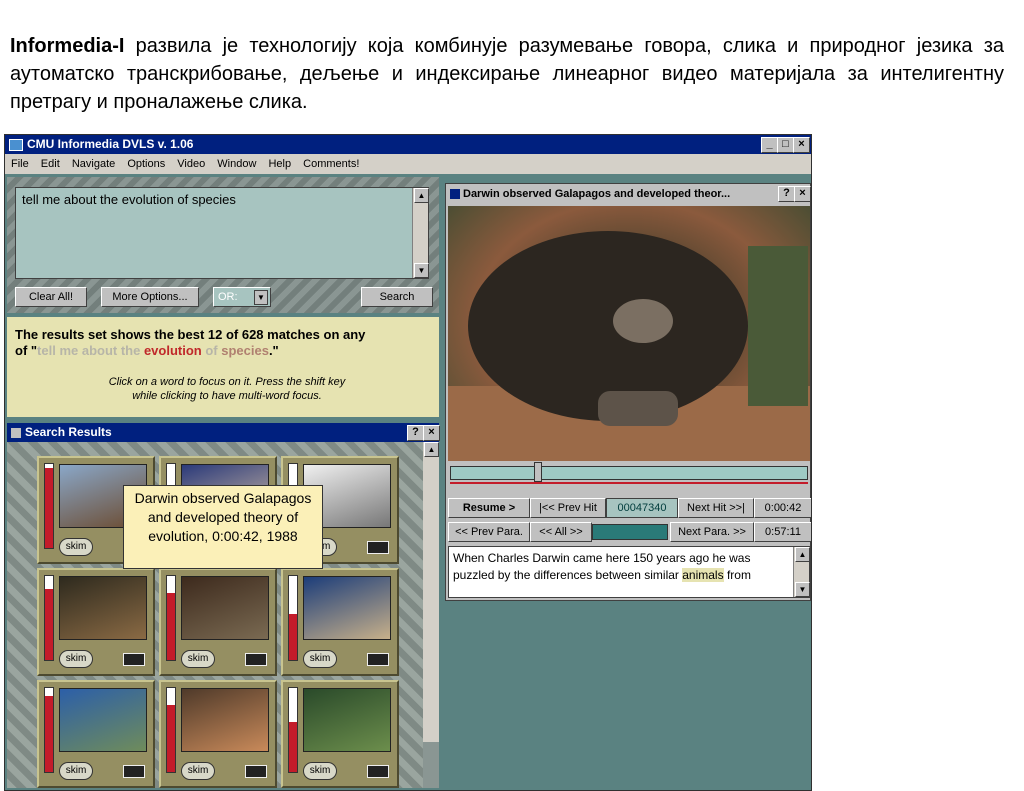 This screenshot has height=791, width=1024. I want to click on hit-markers, so click(629, 486).